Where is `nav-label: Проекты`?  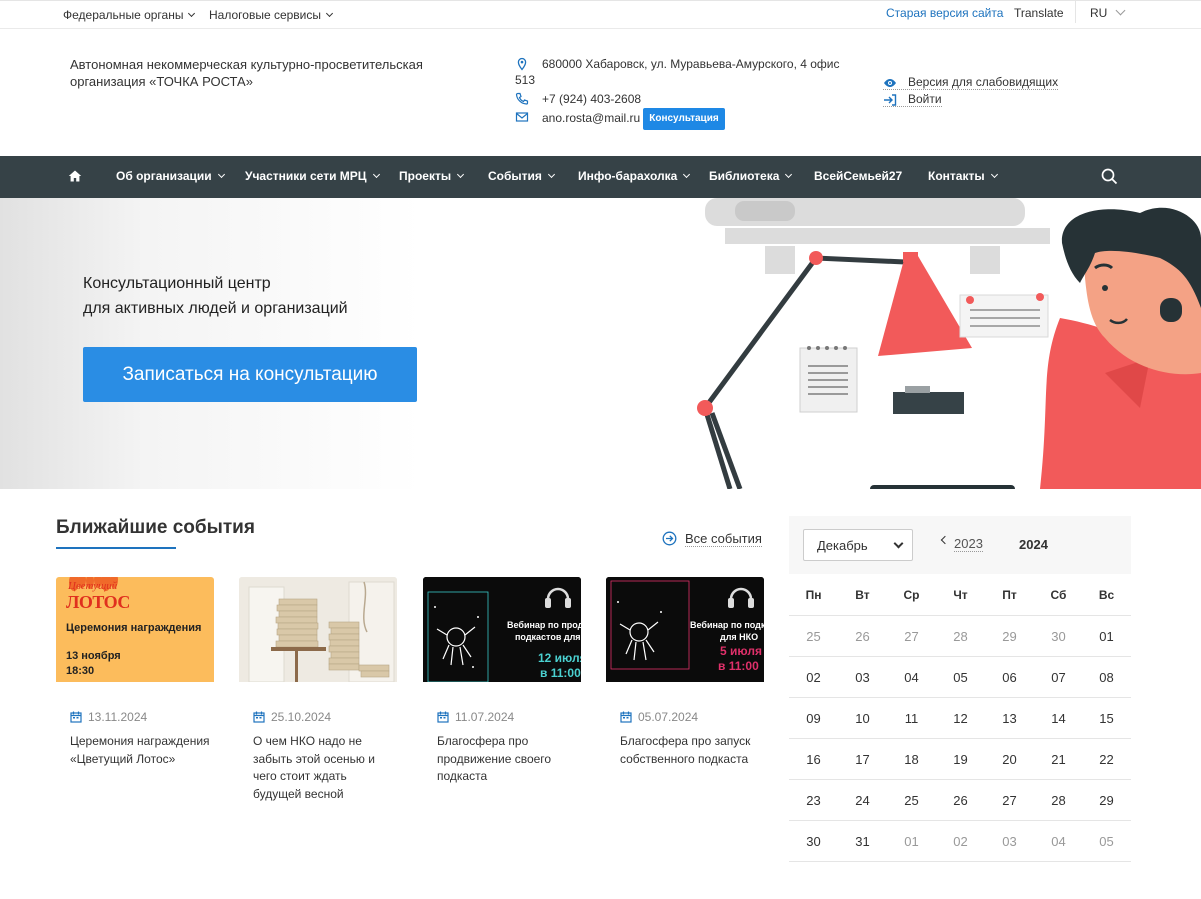 nav-label: Проекты is located at coordinates (425, 176).